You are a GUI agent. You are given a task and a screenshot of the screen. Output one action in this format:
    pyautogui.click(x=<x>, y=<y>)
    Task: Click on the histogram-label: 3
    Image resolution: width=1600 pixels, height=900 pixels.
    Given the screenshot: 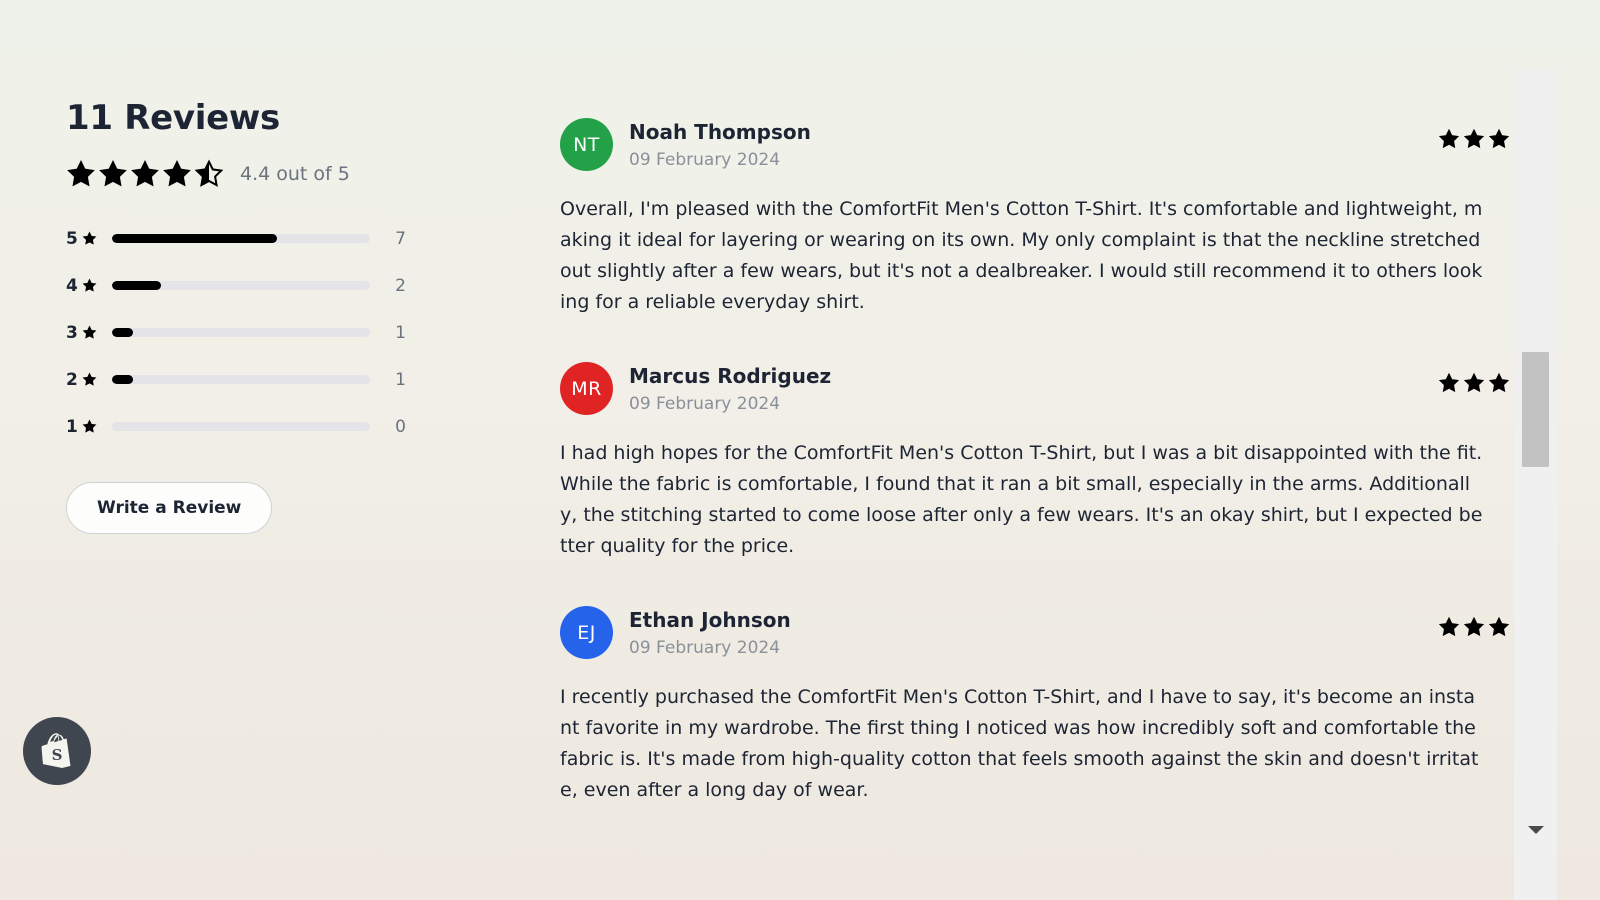 What is the action you would take?
    pyautogui.click(x=86, y=333)
    